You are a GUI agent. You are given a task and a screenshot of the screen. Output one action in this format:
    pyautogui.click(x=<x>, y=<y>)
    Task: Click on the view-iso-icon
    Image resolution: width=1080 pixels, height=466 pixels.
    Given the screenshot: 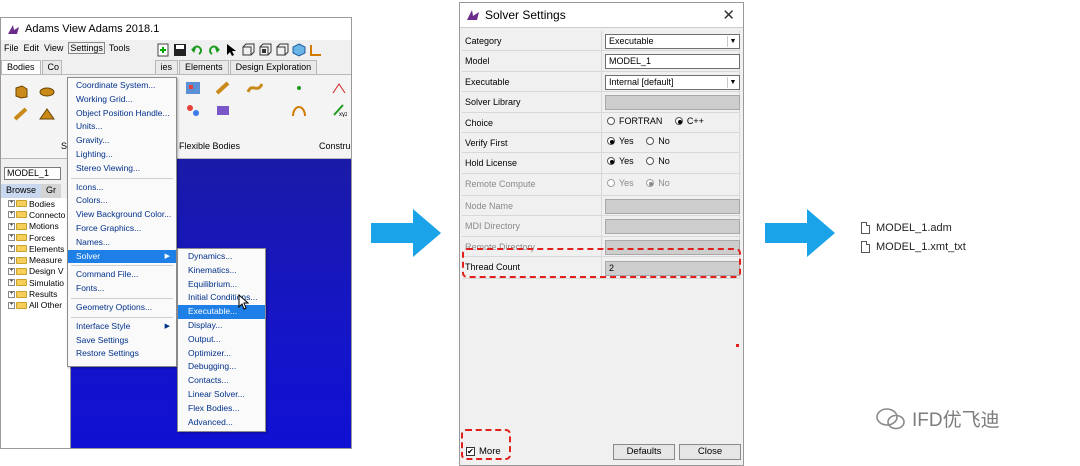 What is the action you would take?
    pyautogui.click(x=282, y=50)
    